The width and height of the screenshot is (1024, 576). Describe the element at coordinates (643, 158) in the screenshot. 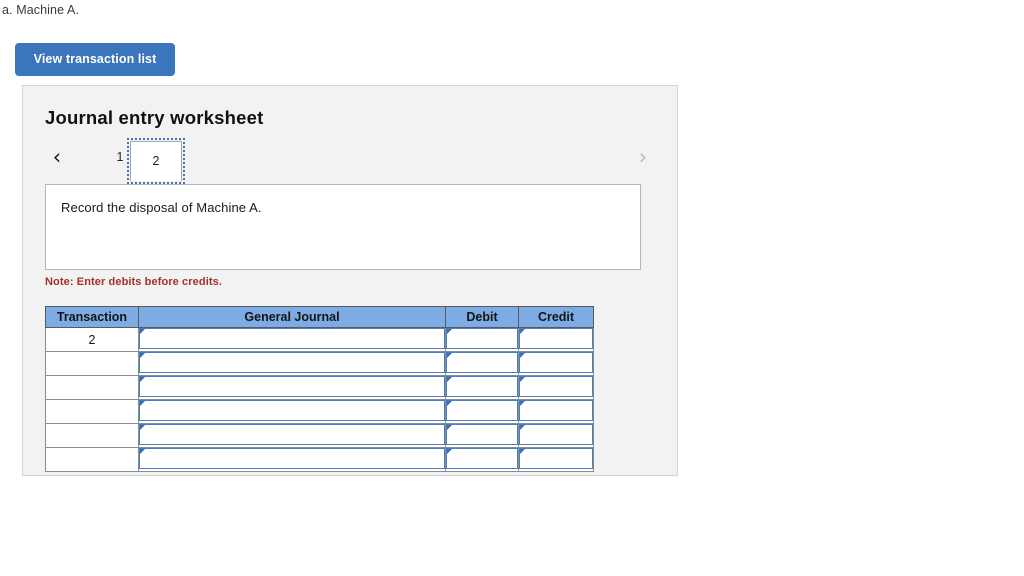

I see `chevron-right-icon: ›` at that location.